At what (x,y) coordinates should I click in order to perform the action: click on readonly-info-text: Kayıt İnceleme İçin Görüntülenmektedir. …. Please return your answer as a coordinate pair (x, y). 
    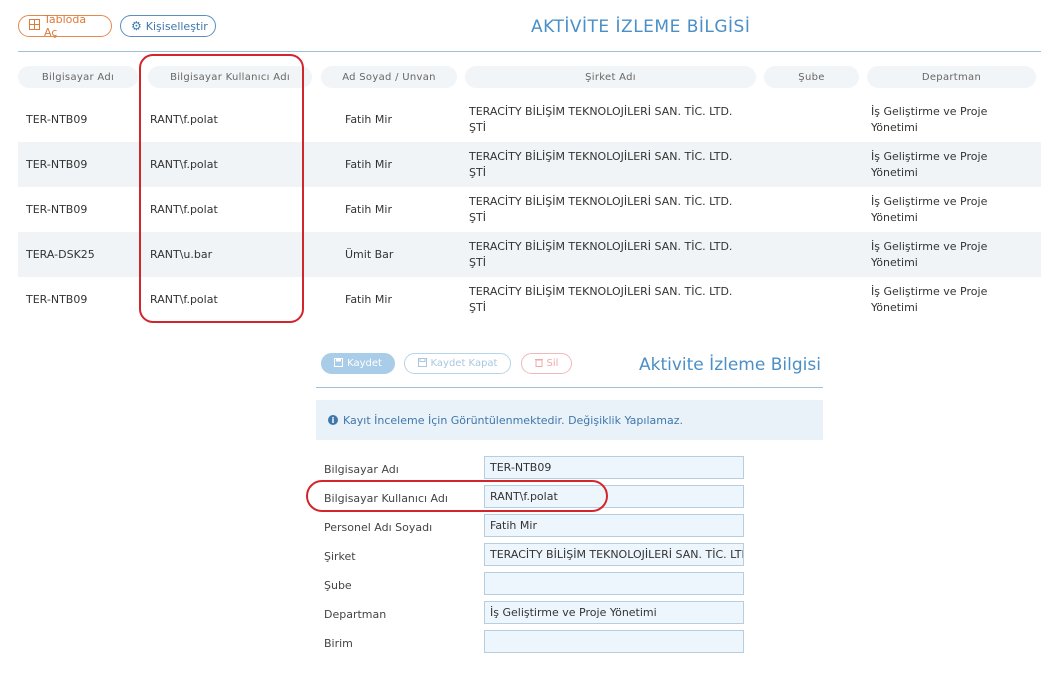
    Looking at the image, I should click on (513, 420).